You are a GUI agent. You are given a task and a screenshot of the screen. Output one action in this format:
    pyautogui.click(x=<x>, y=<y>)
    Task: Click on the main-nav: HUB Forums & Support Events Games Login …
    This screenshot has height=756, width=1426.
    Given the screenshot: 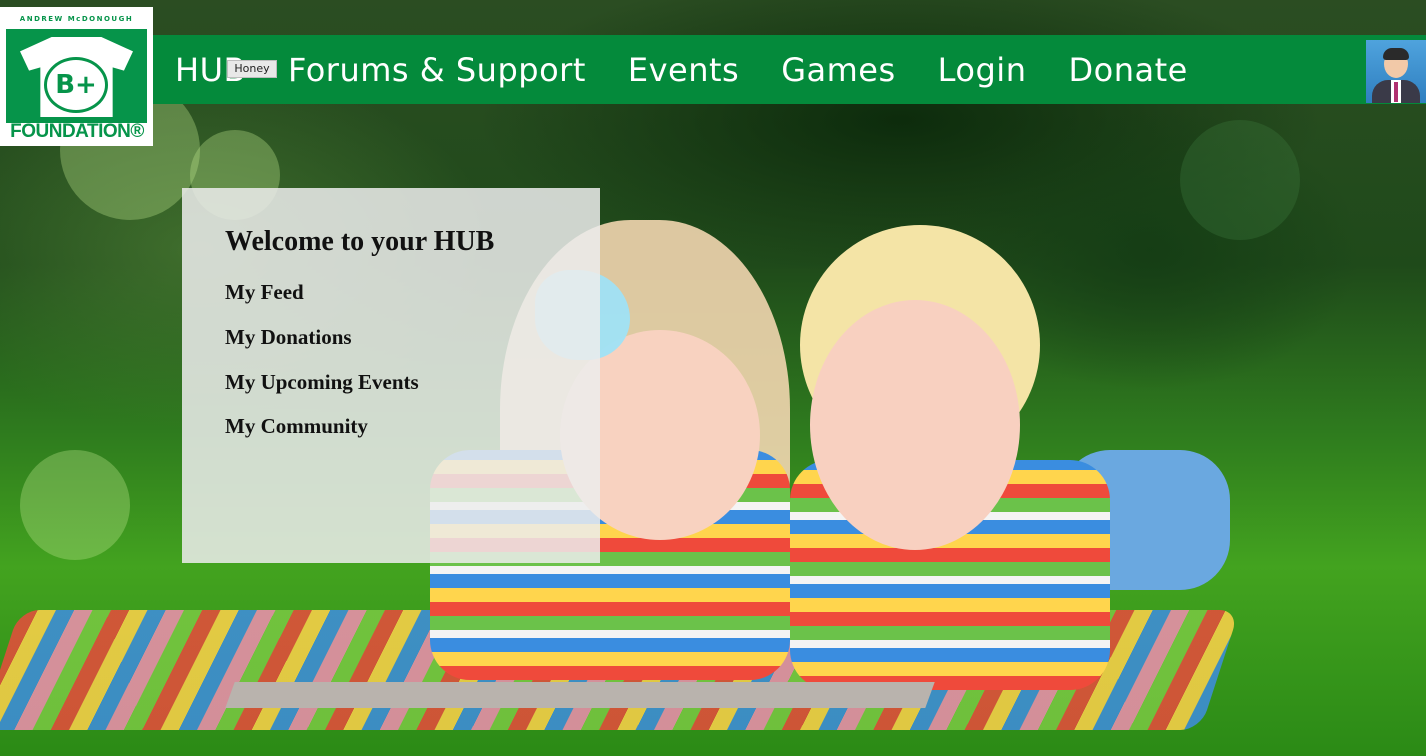 What is the action you would take?
    pyautogui.click(x=681, y=69)
    